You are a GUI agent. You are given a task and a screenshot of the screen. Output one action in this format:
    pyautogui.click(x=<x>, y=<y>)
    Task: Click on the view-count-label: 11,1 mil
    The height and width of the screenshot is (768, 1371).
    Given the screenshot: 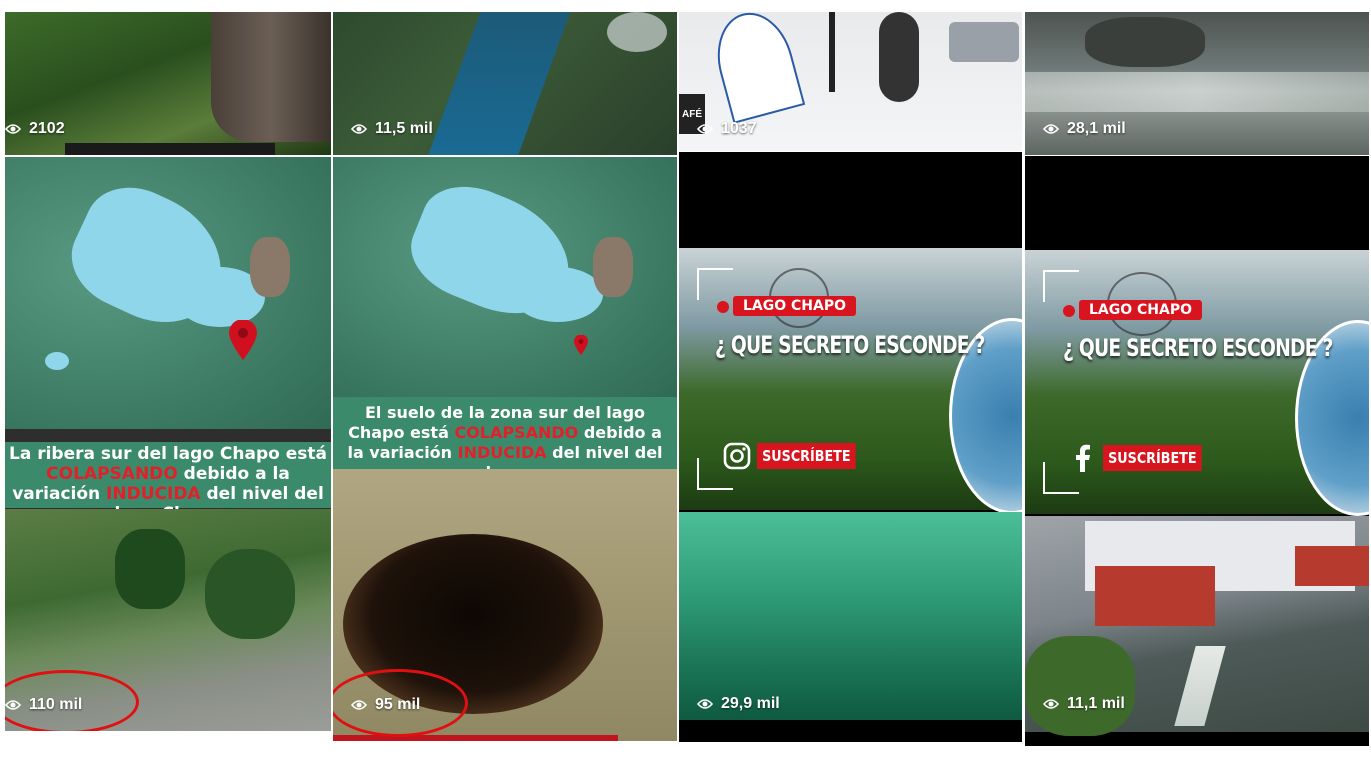 What is the action you would take?
    pyautogui.click(x=1096, y=703)
    